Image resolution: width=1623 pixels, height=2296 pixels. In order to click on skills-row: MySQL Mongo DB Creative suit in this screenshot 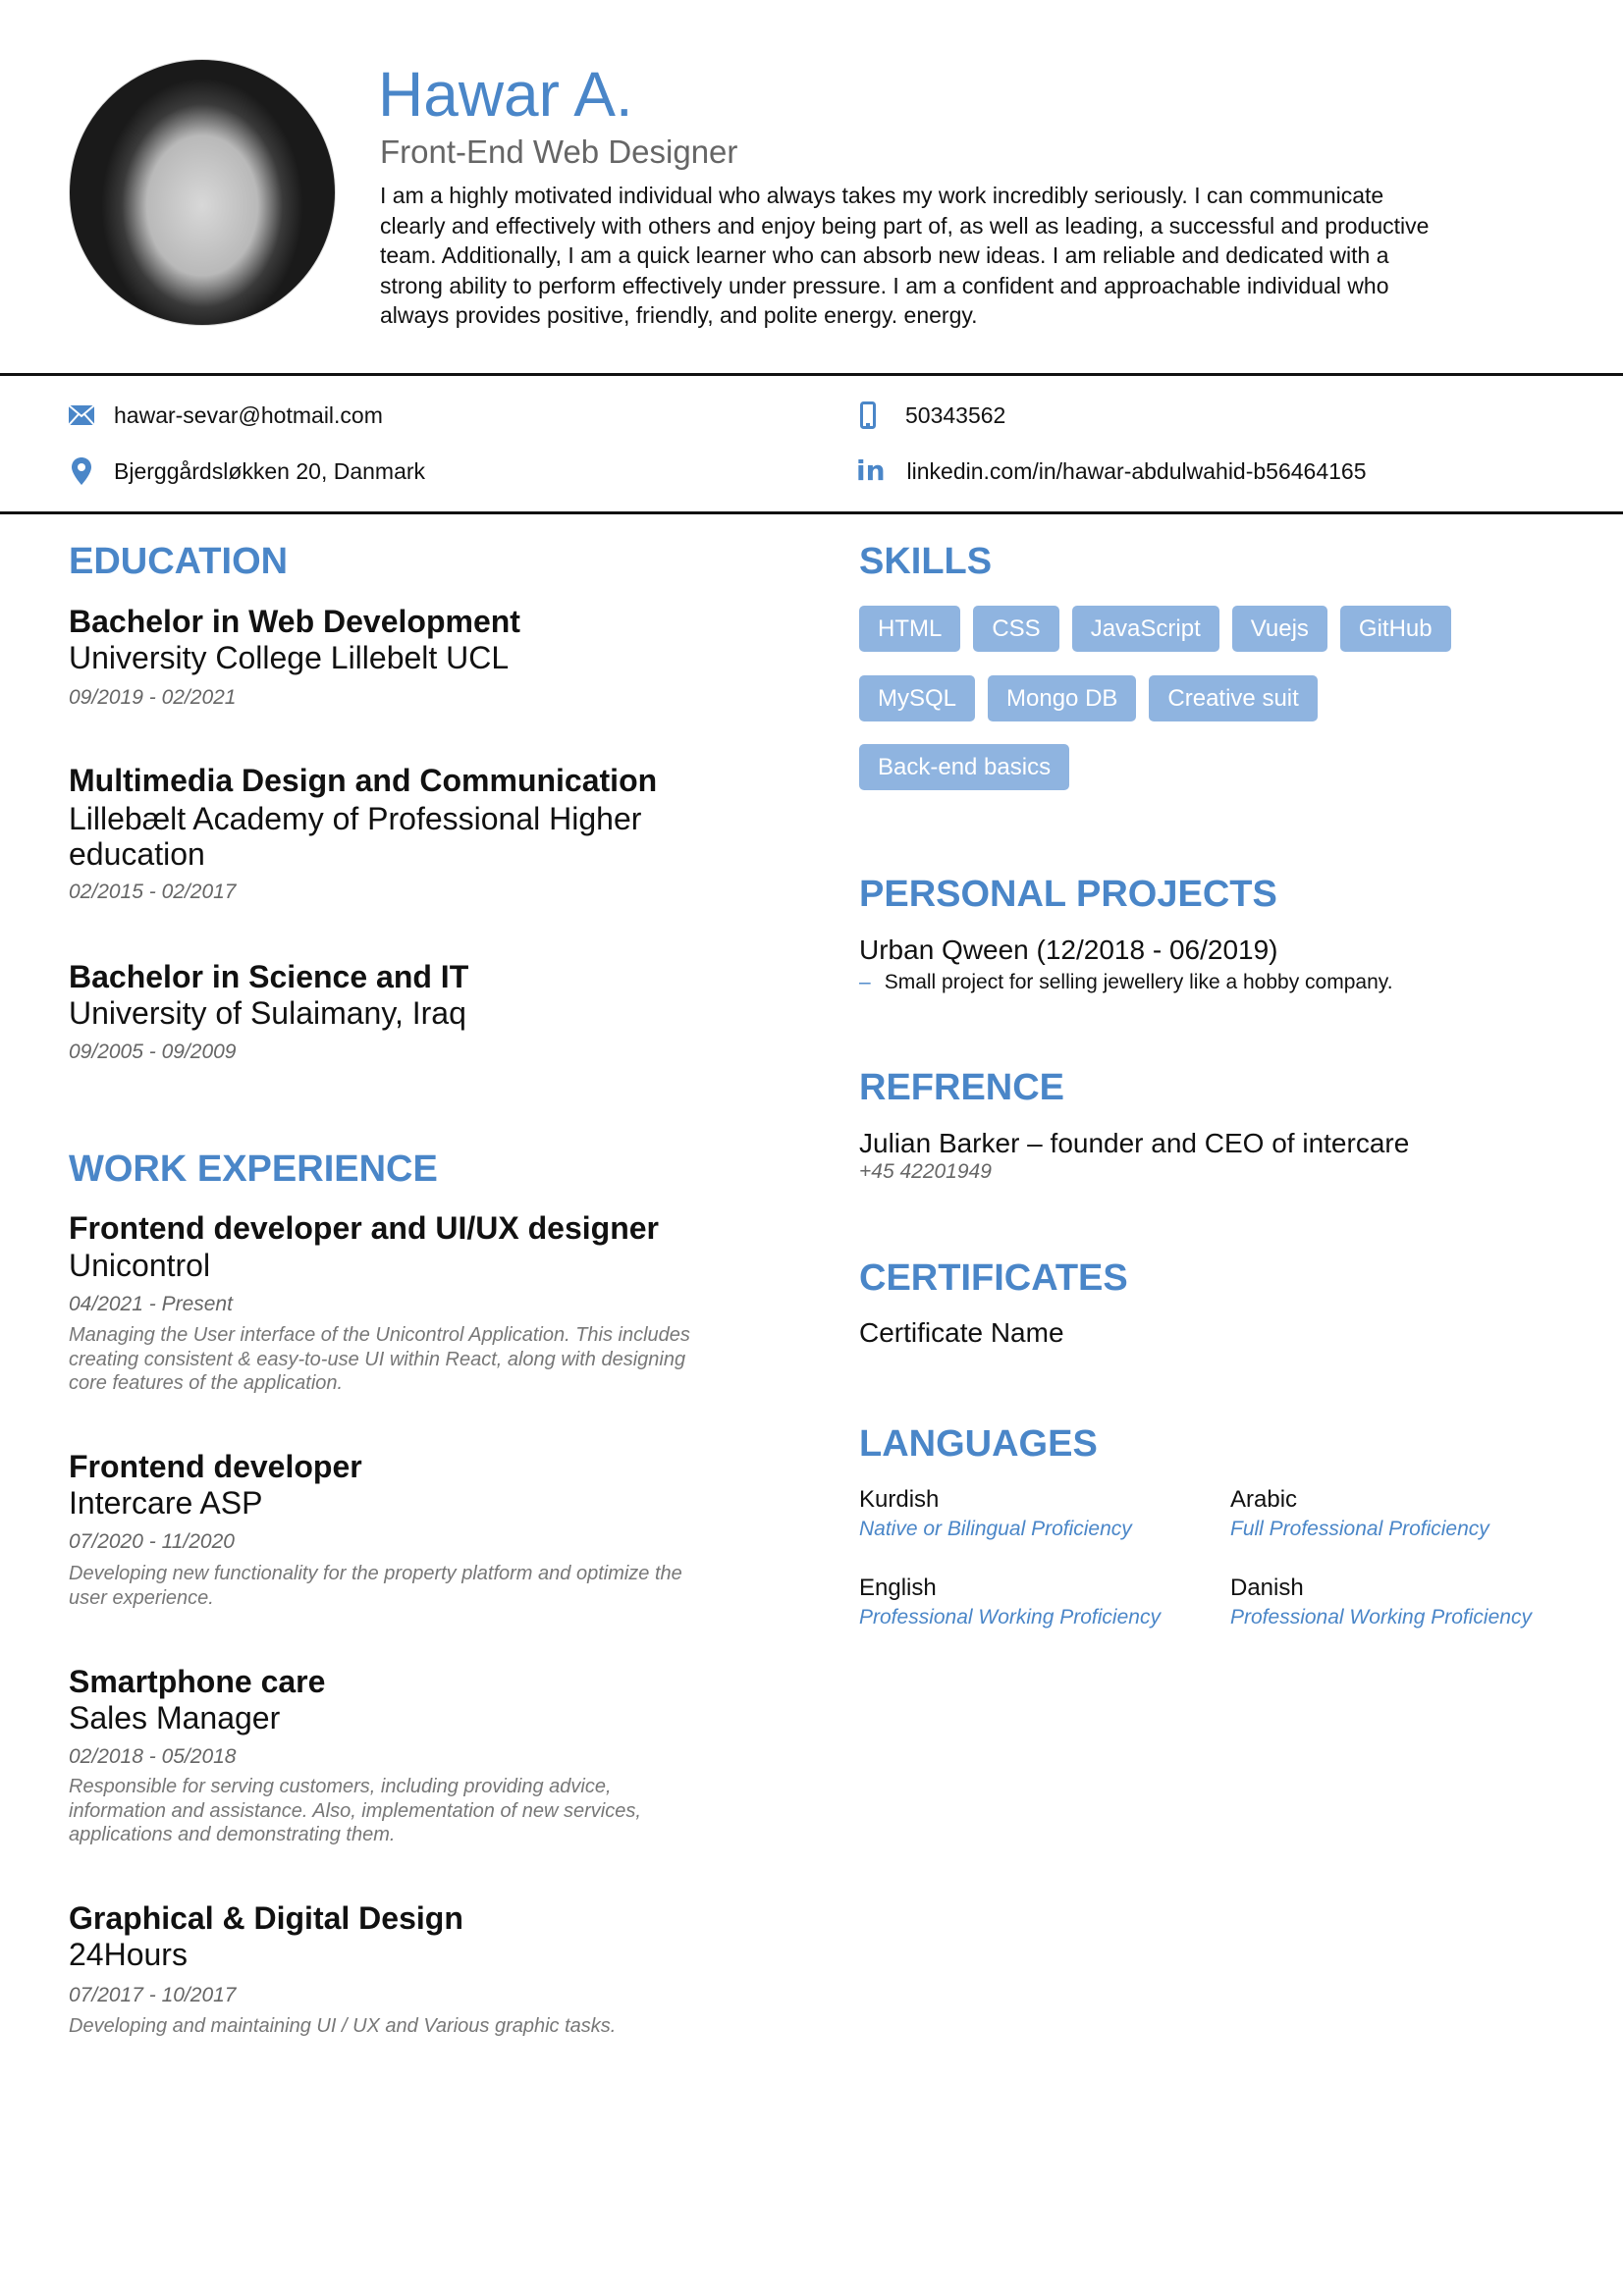, I will do `click(1088, 698)`.